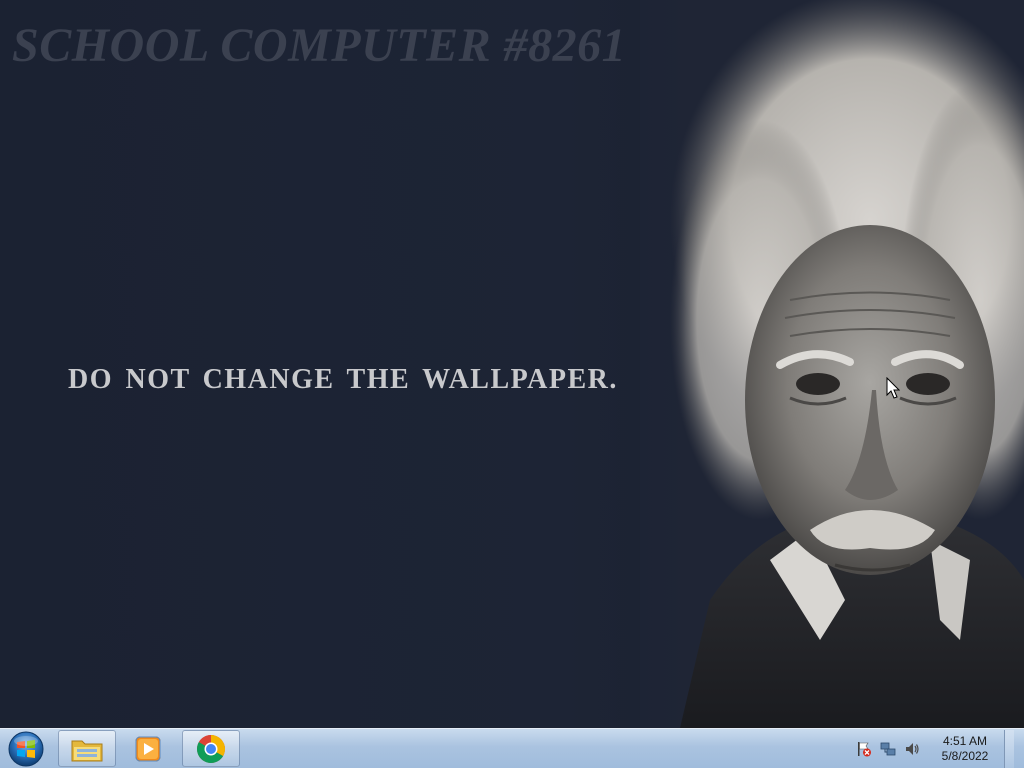  I want to click on file-explorer-folder-icon, so click(87, 750).